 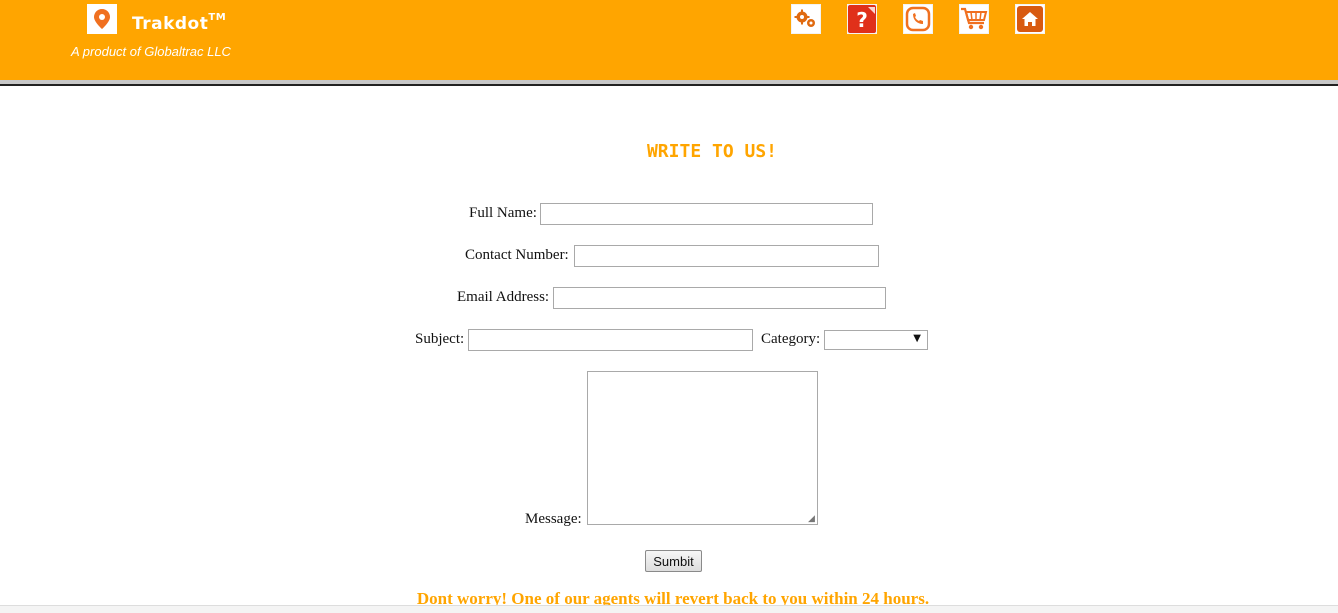 What do you see at coordinates (719, 298) in the screenshot?
I see `email-input` at bounding box center [719, 298].